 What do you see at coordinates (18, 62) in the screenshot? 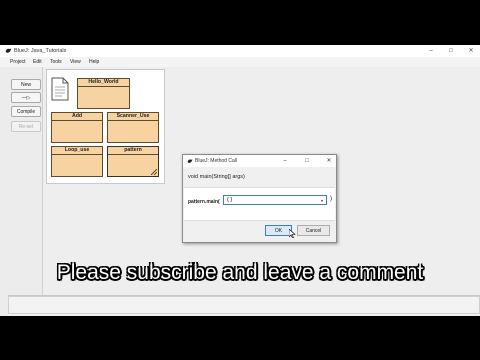
I see `menu-project: Project` at bounding box center [18, 62].